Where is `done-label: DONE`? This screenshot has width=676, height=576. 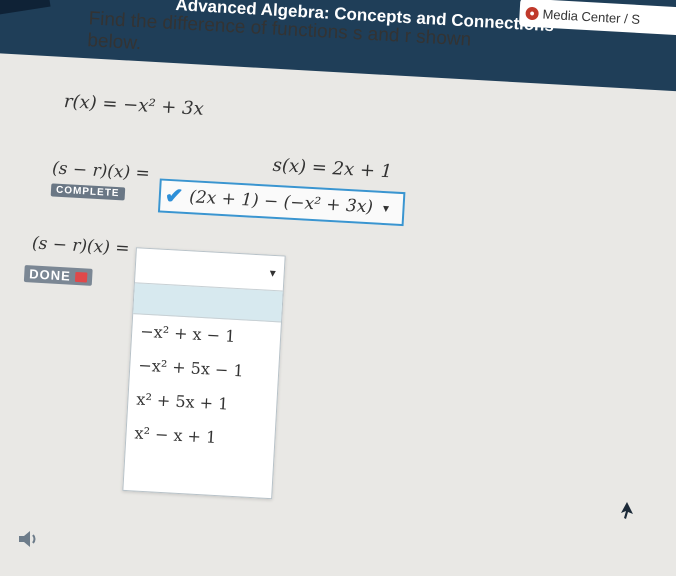
done-label: DONE is located at coordinates (50, 275).